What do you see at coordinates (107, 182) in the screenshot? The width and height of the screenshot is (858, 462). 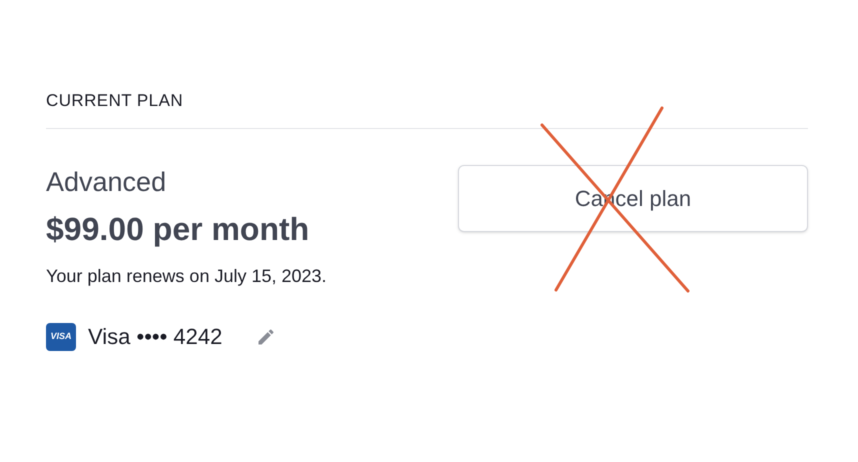 I see `plan-name: Advanced` at bounding box center [107, 182].